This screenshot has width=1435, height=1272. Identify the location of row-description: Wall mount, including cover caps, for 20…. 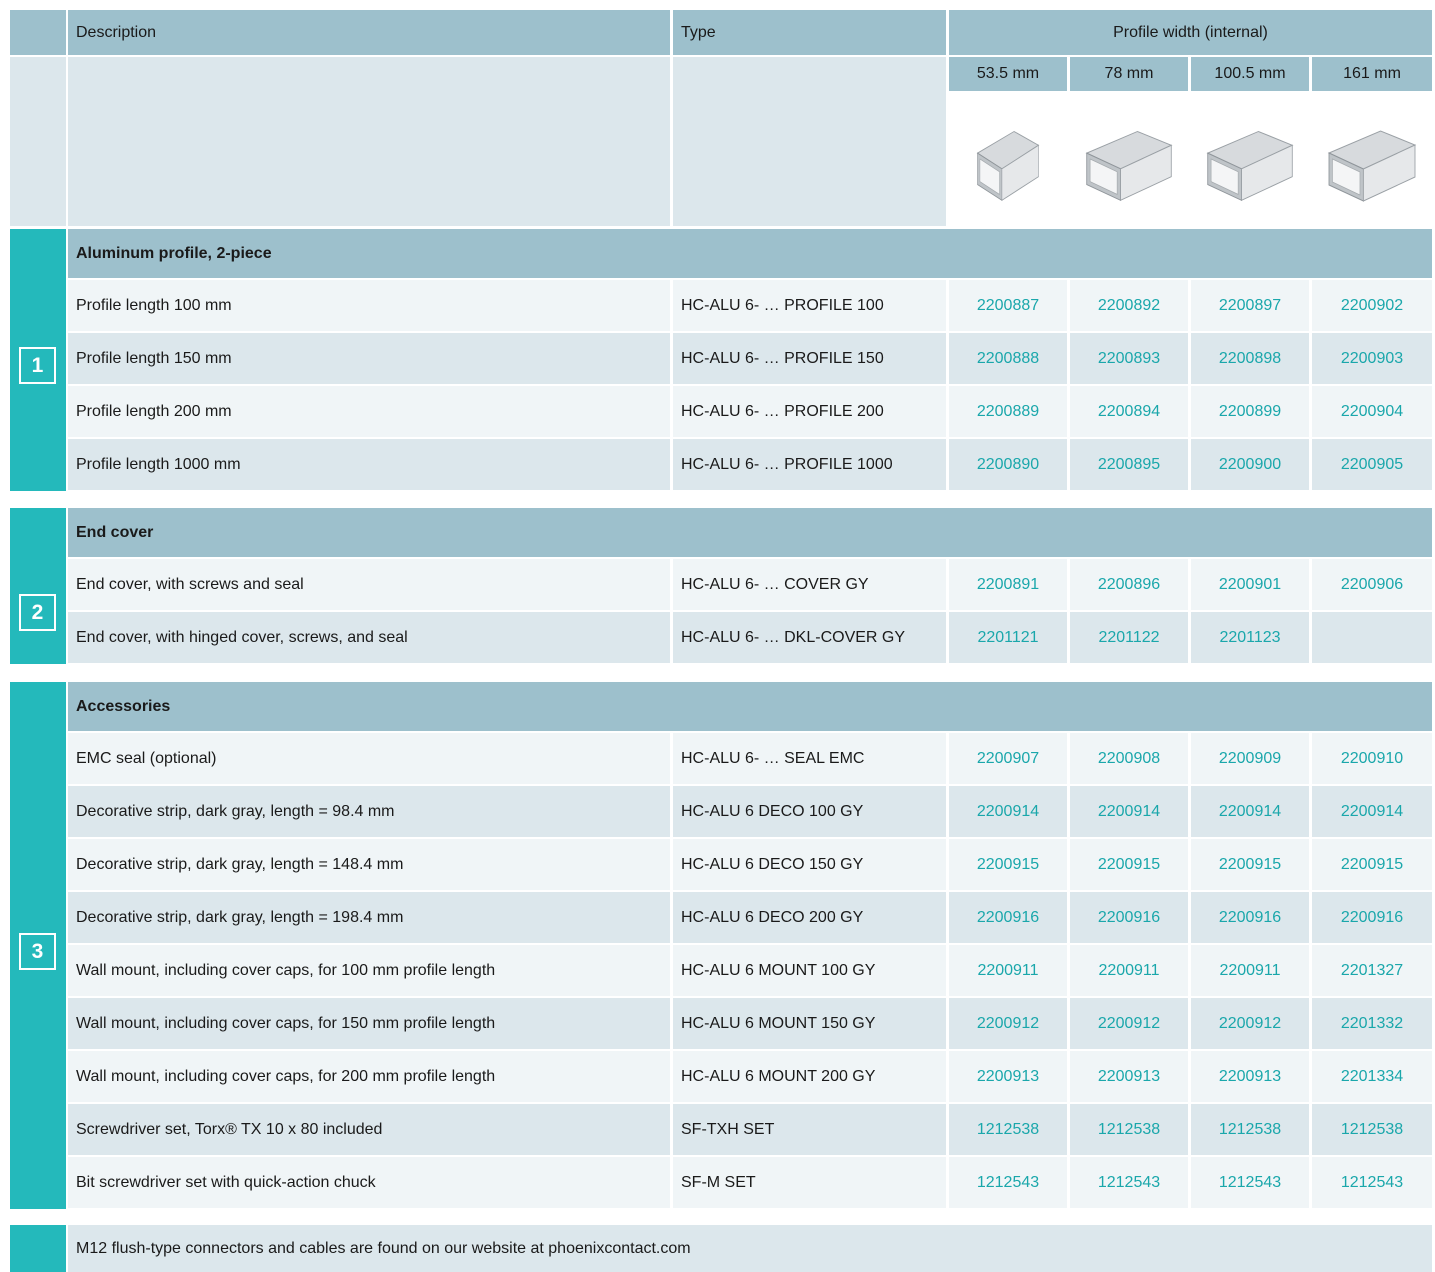
(369, 1076).